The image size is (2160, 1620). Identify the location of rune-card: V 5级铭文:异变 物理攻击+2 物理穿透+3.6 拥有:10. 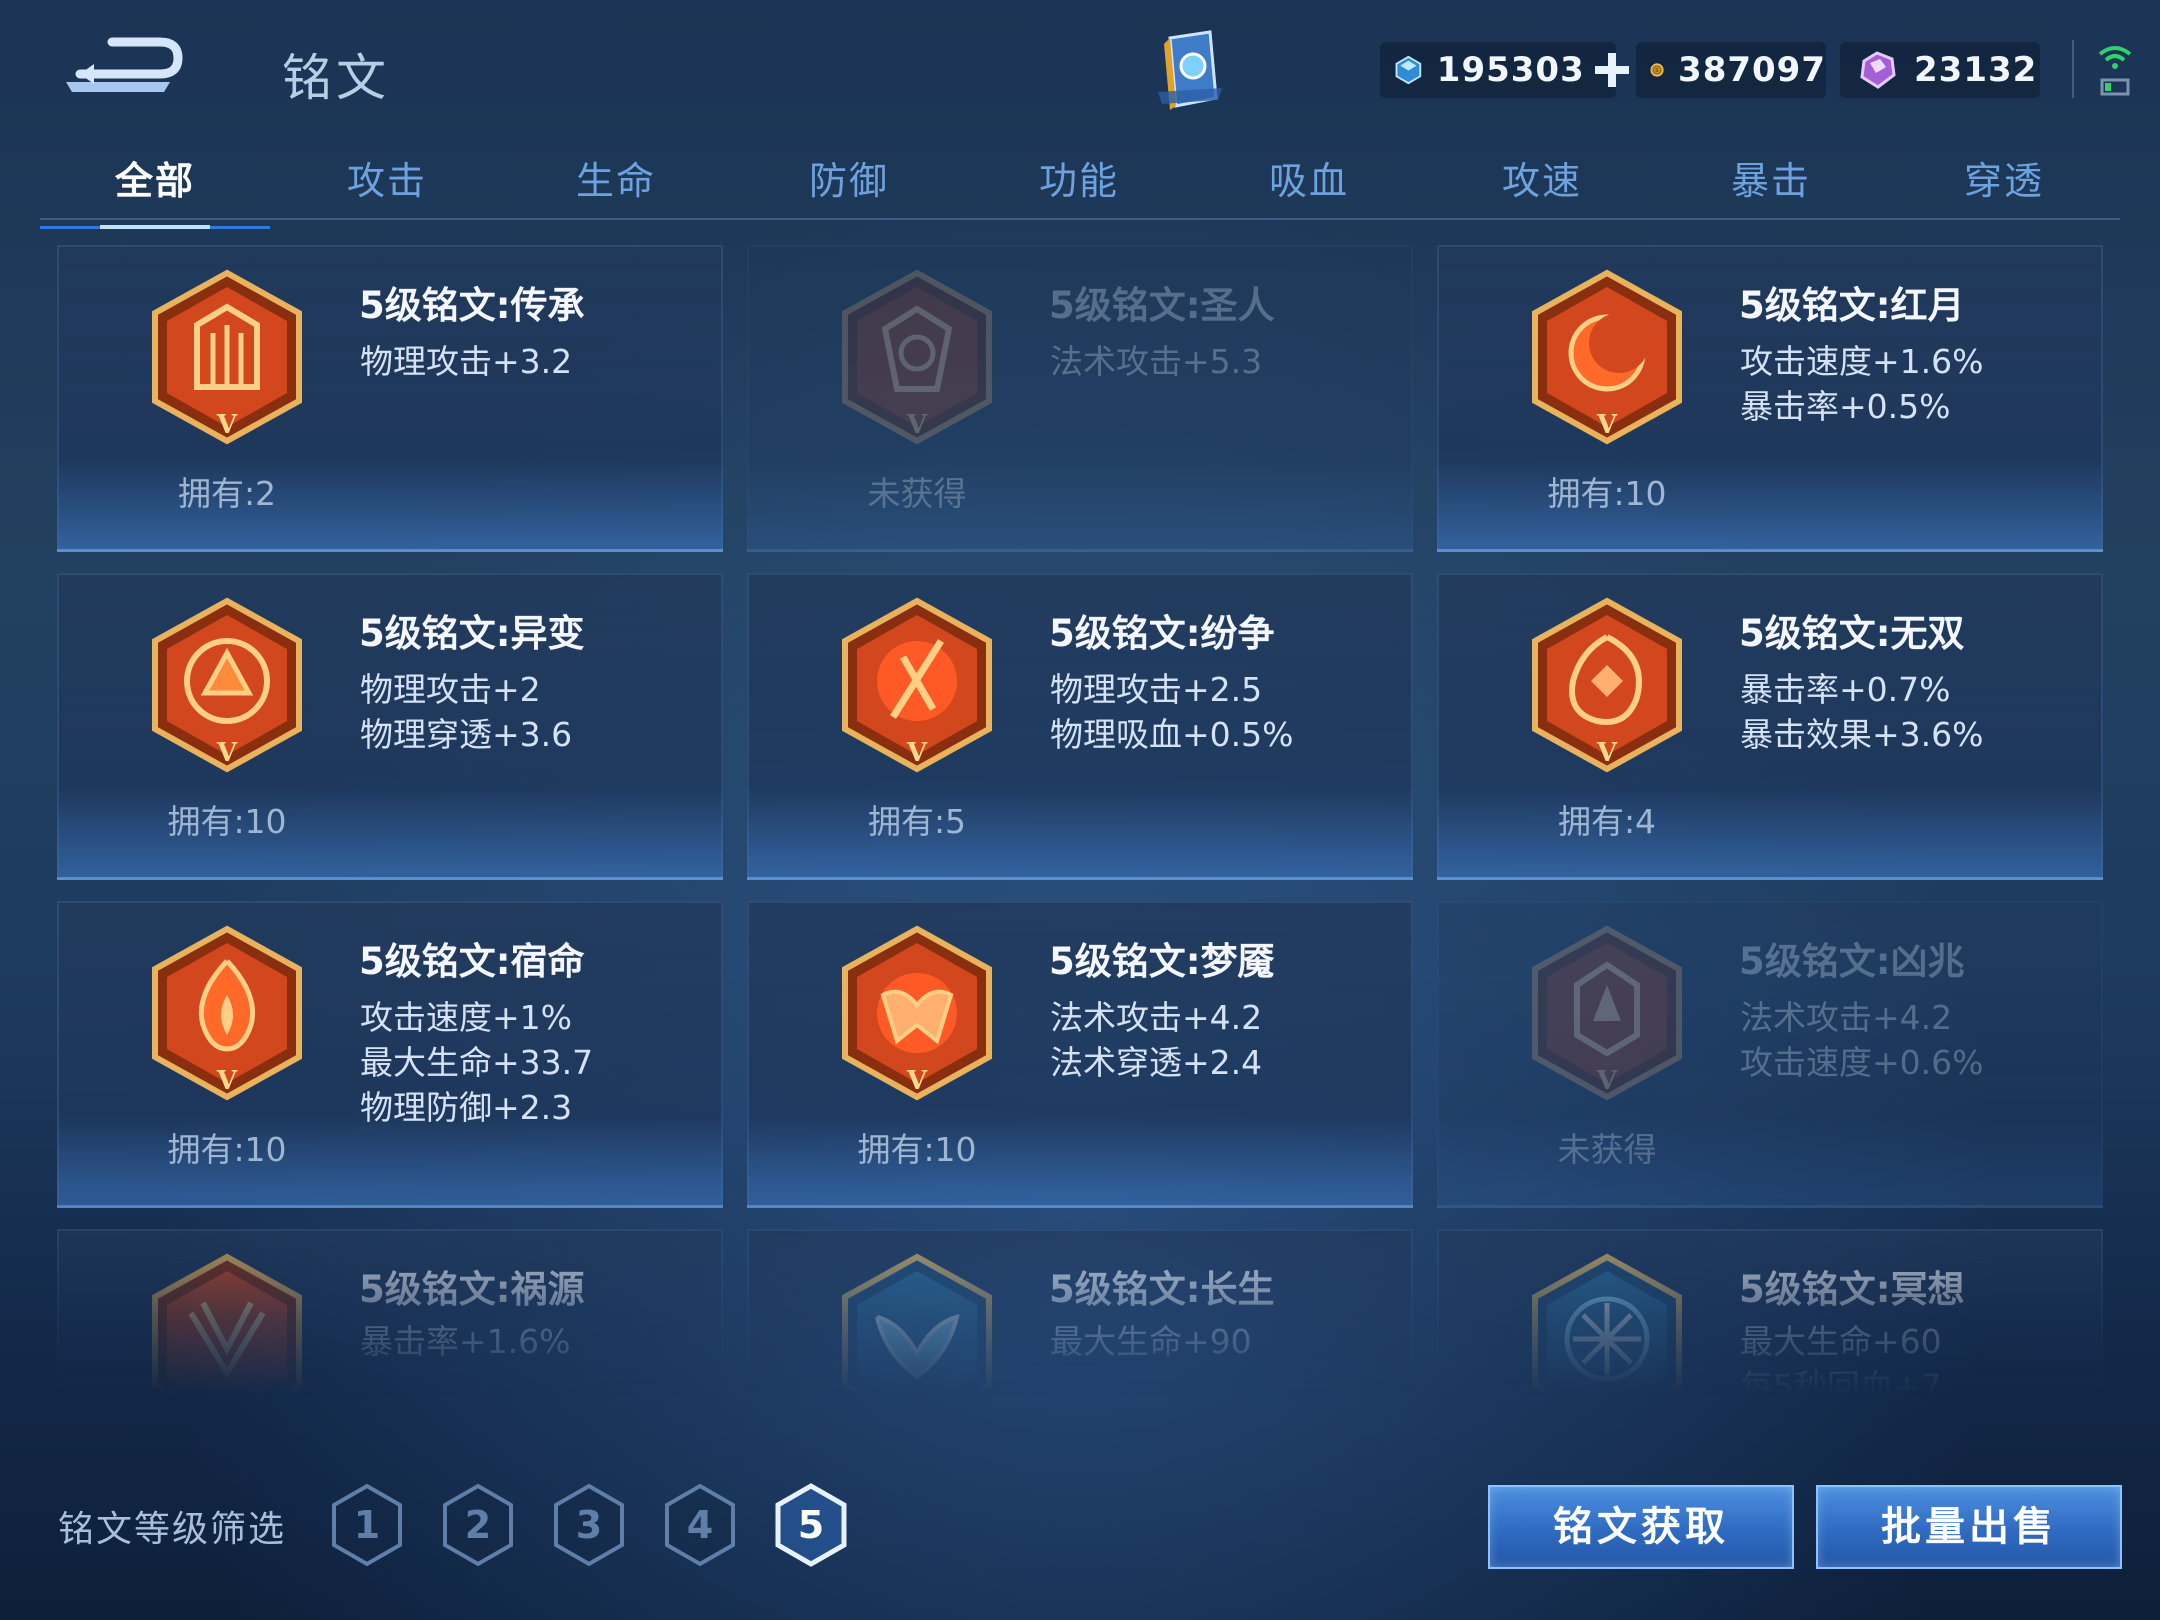
(390, 726).